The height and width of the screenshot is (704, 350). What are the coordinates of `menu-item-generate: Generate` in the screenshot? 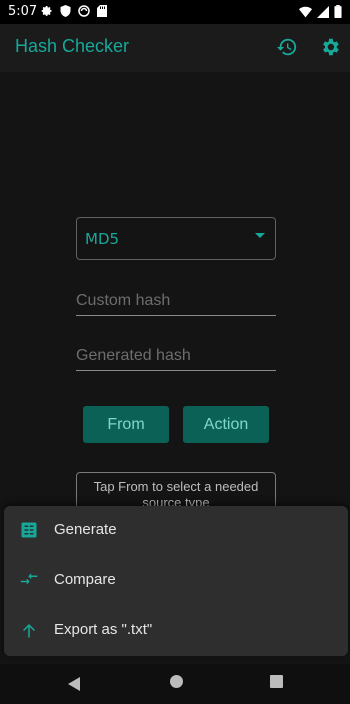 It's located at (176, 531).